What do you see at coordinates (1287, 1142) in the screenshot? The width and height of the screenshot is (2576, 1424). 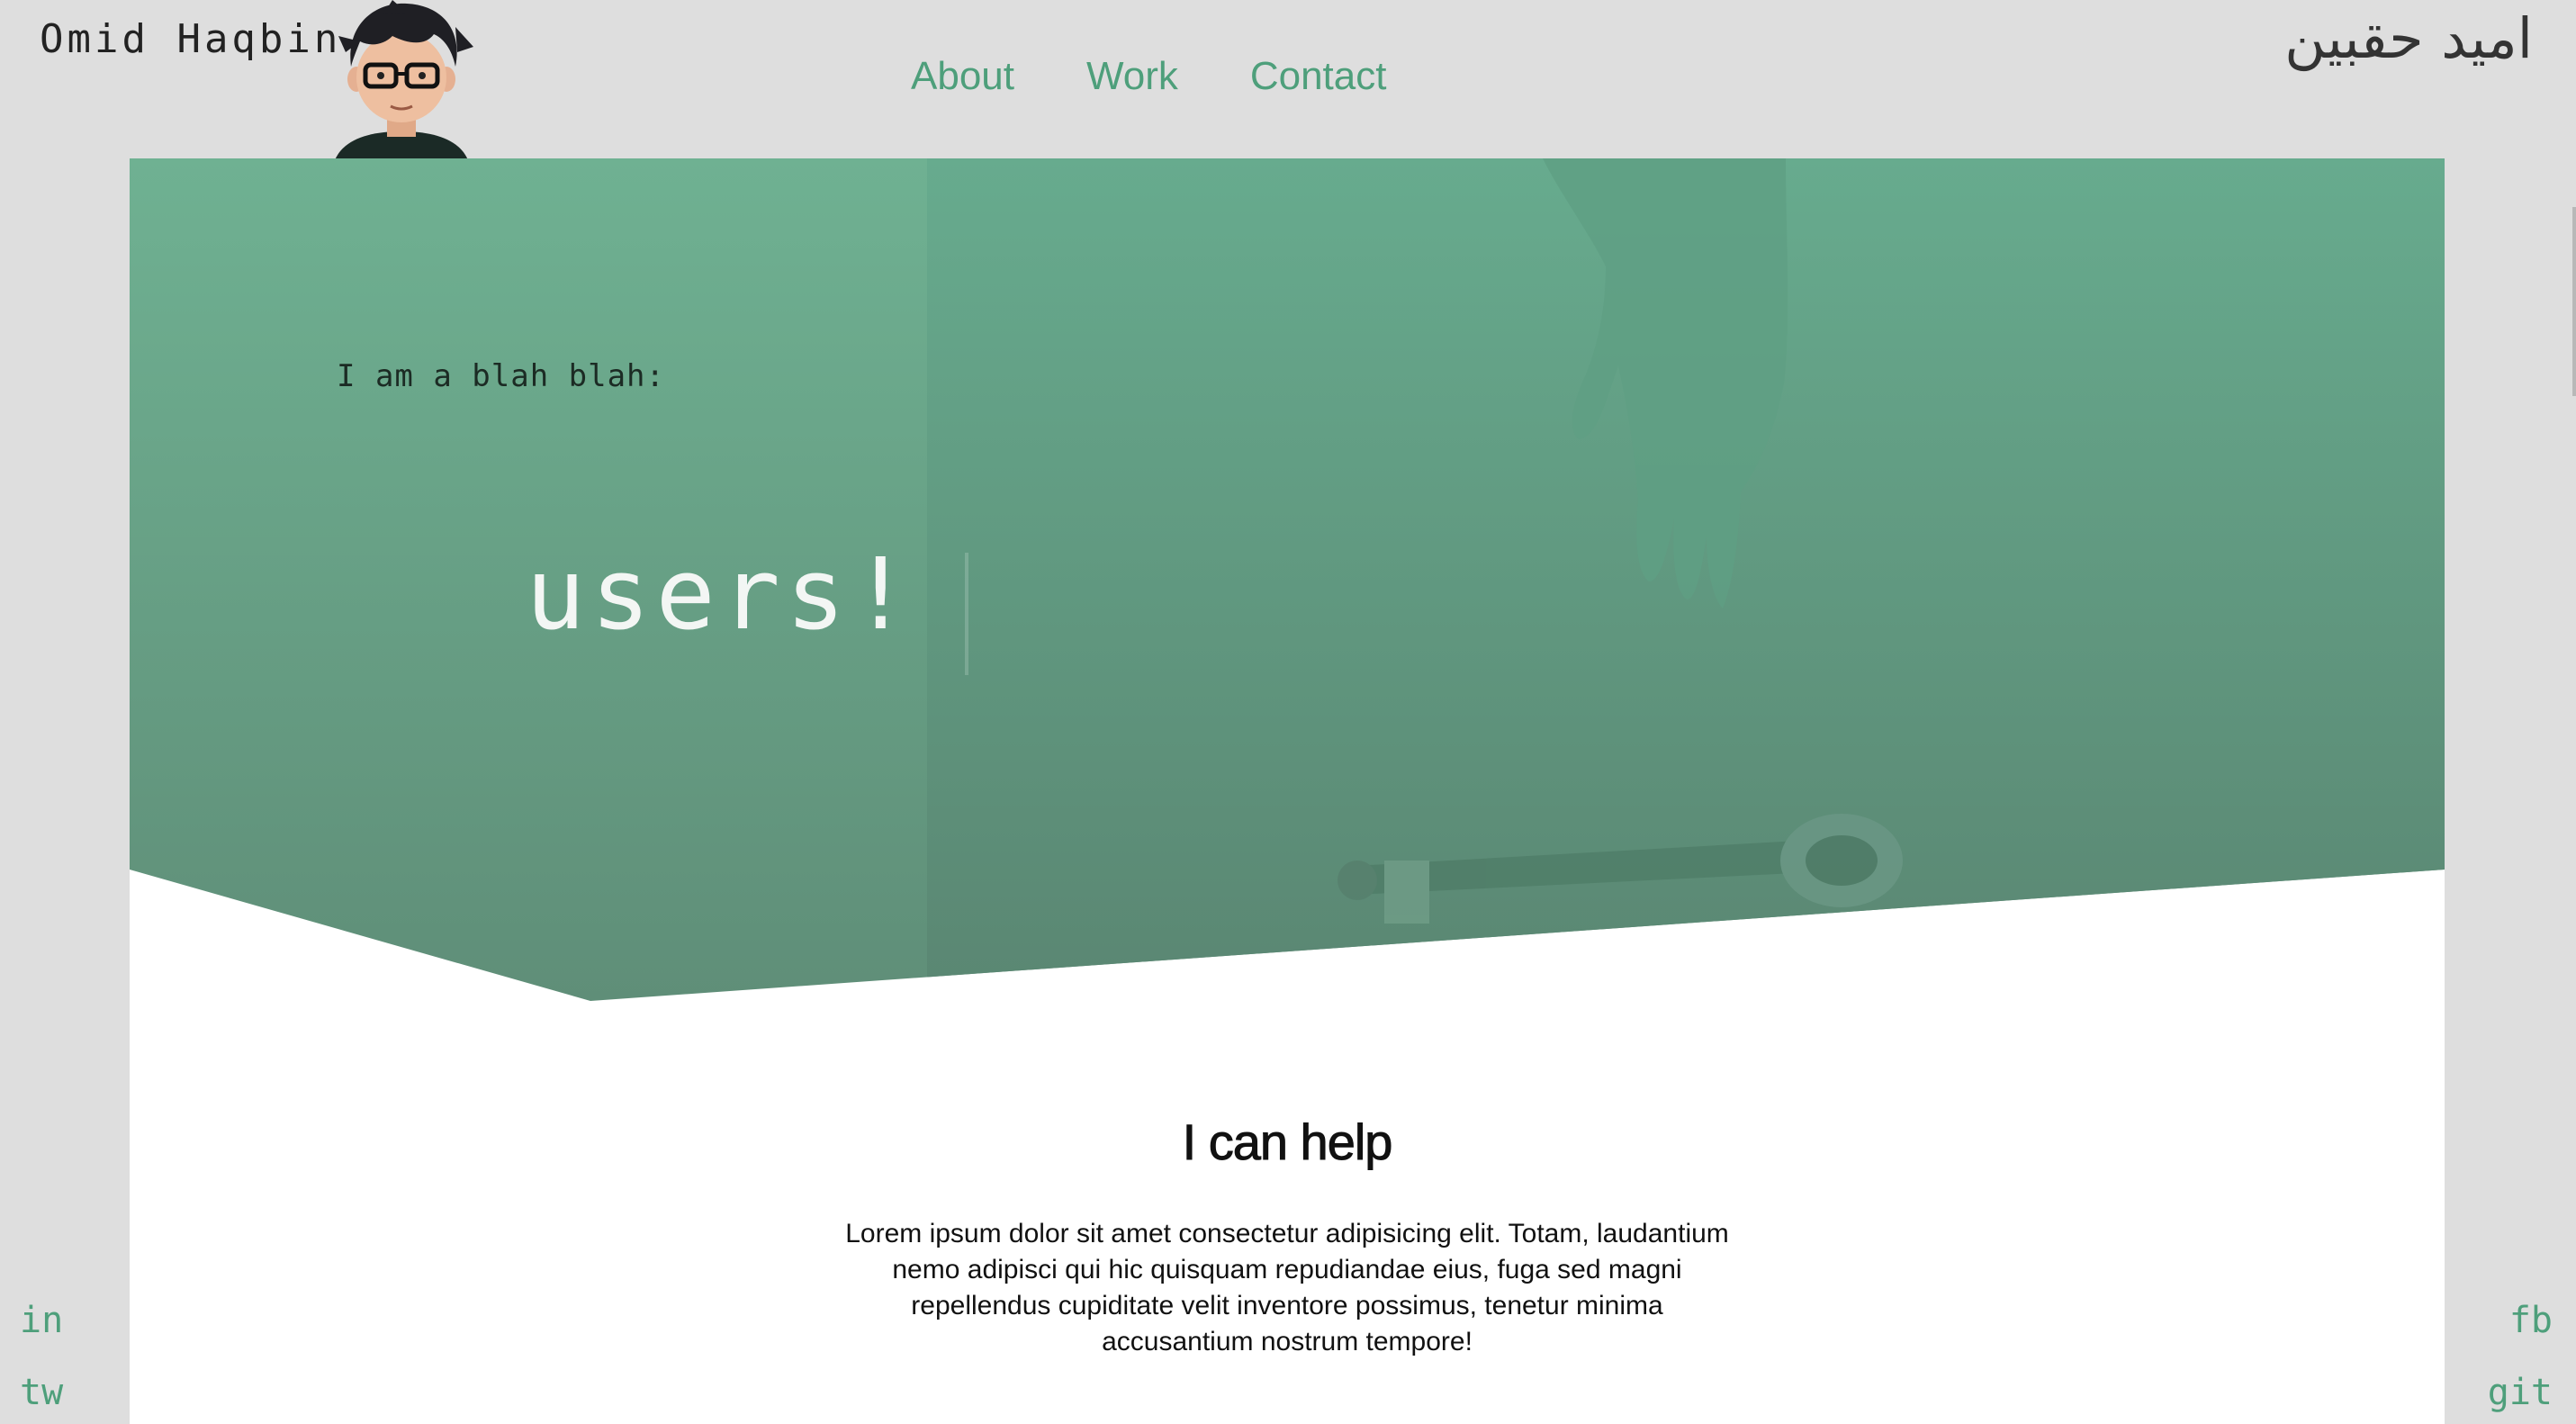 I see `help-heading: I can help` at bounding box center [1287, 1142].